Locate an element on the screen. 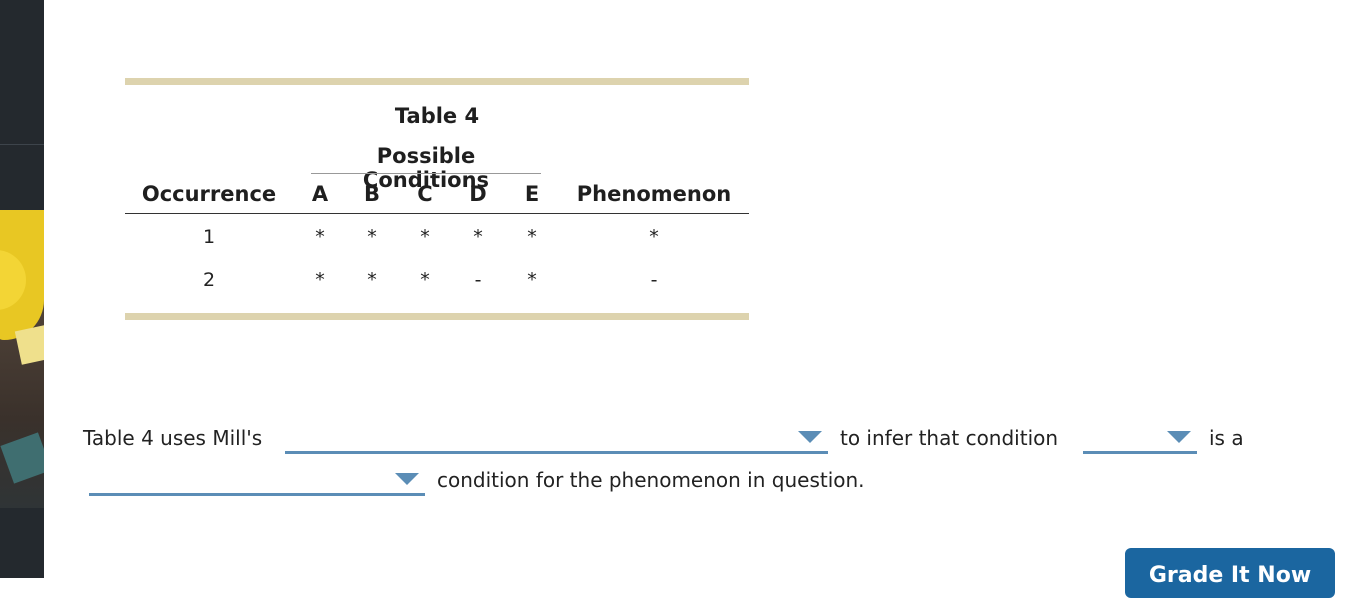 This screenshot has width=1348, height=604. condition-type-dropdown is located at coordinates (257, 479).